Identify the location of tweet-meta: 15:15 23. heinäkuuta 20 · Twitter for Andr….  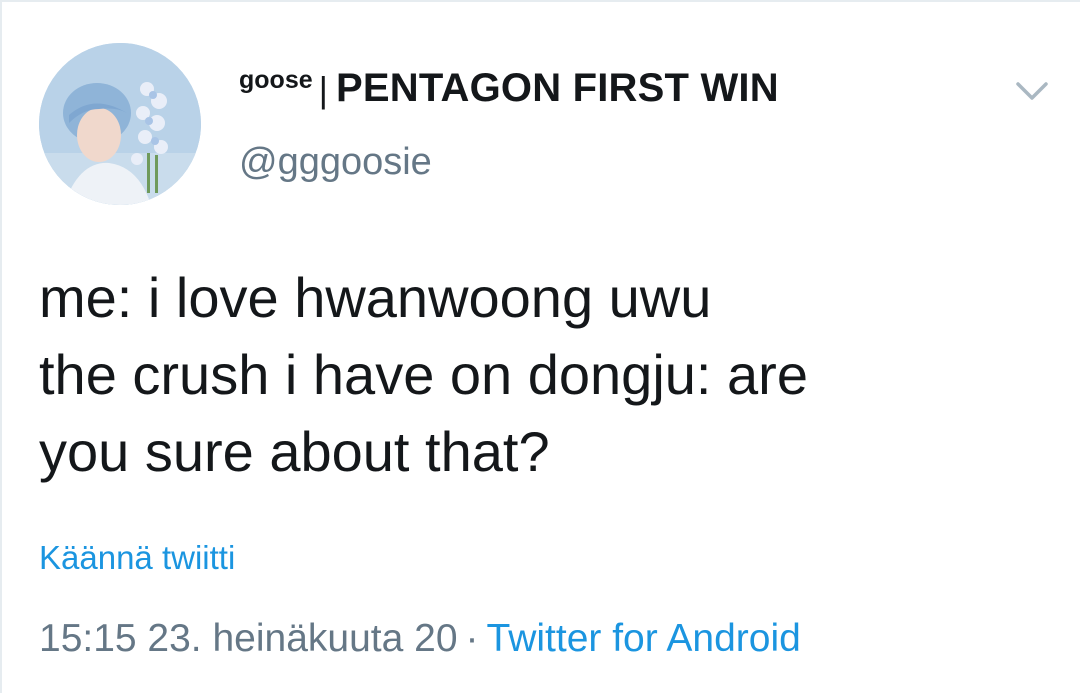
(420, 638).